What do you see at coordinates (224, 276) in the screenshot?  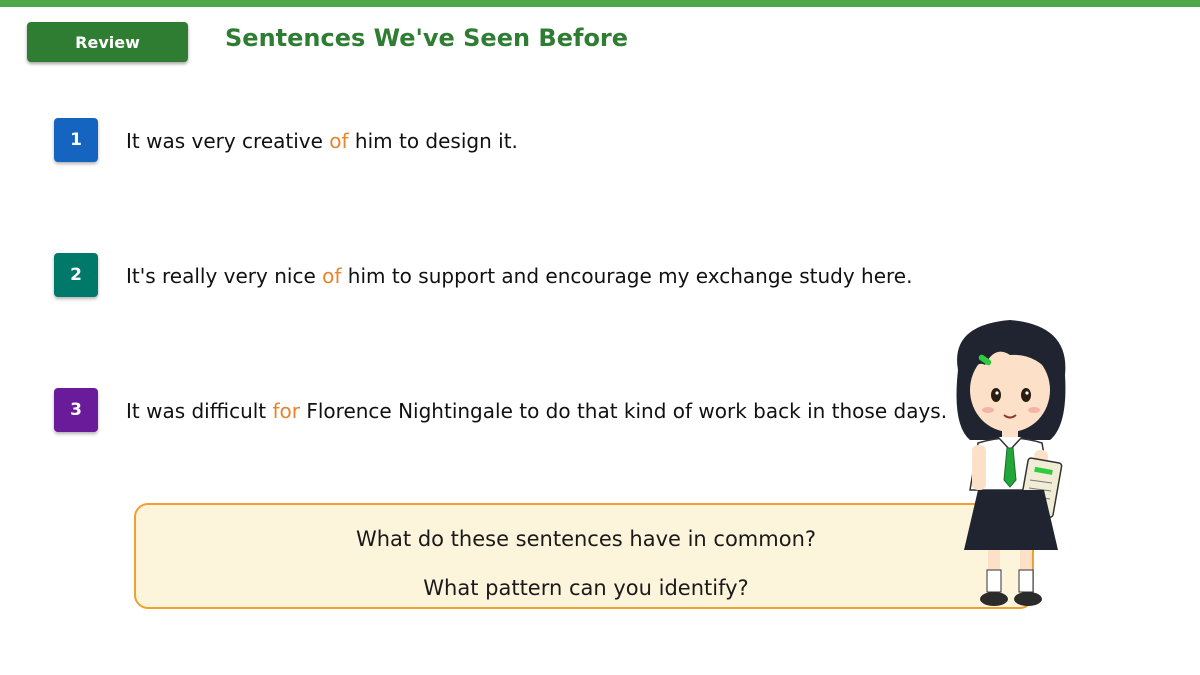 I see `sentence-2-before: It's really very nice` at bounding box center [224, 276].